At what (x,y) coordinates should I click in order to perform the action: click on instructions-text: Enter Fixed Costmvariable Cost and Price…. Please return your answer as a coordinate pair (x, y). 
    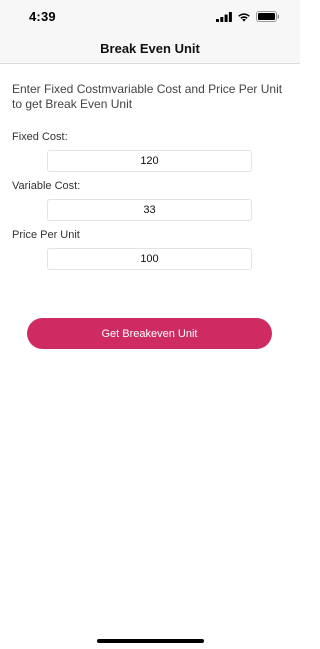
    Looking at the image, I should click on (147, 96).